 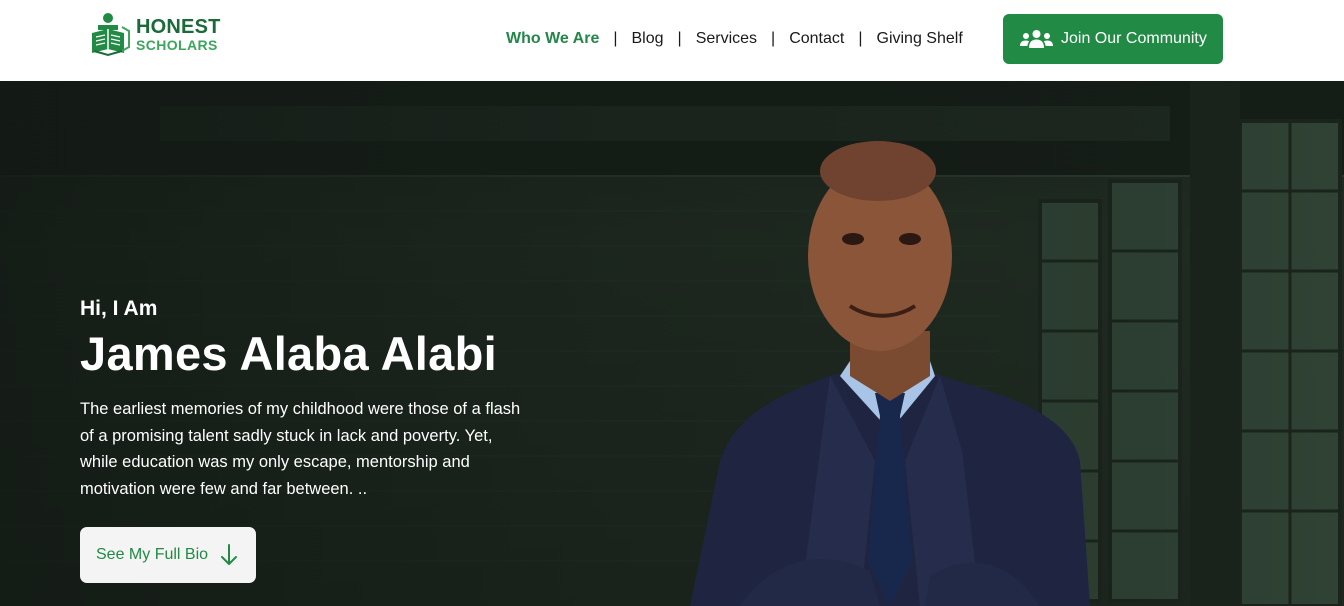 What do you see at coordinates (648, 39) in the screenshot?
I see `nav-blog: Blog` at bounding box center [648, 39].